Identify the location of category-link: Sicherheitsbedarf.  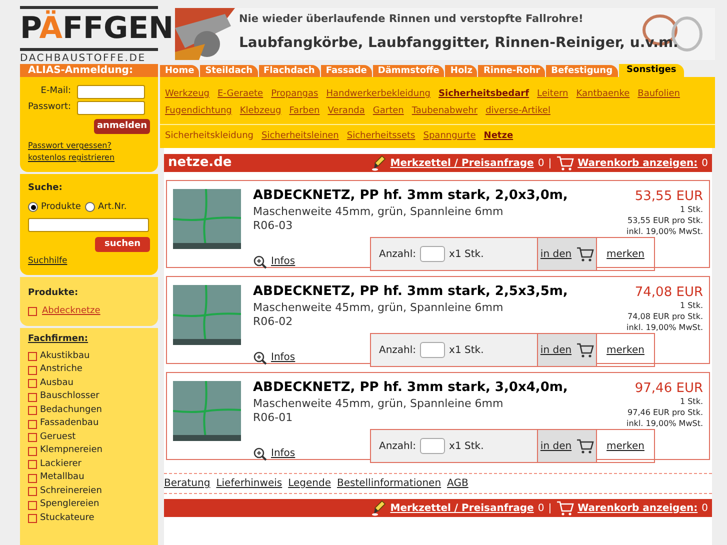
(484, 95).